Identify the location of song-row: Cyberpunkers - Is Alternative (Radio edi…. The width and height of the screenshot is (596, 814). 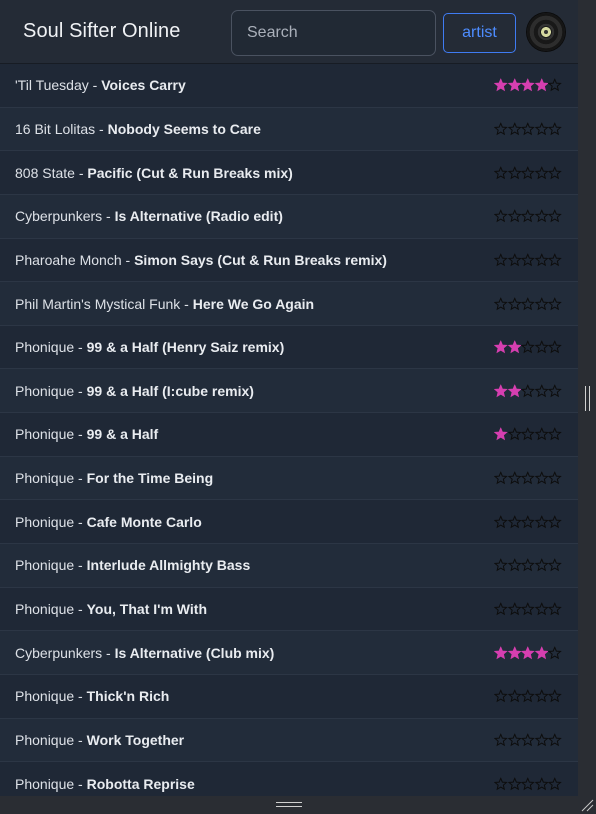
(289, 216).